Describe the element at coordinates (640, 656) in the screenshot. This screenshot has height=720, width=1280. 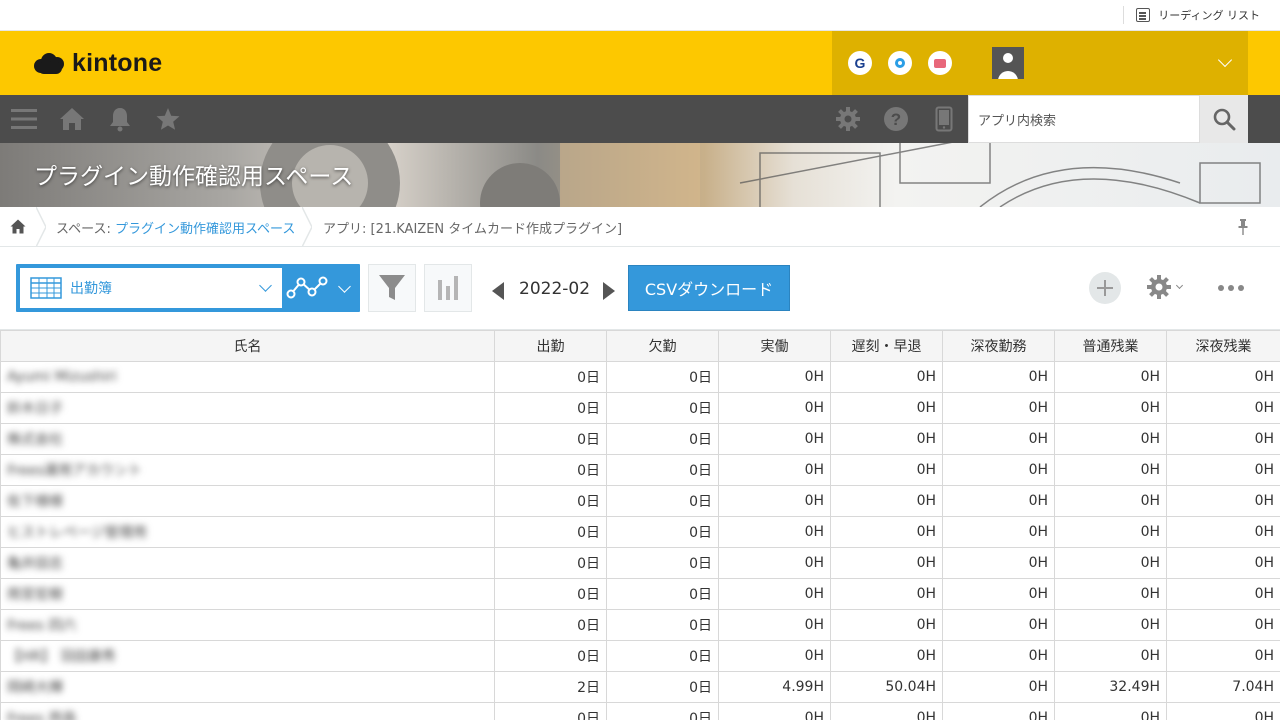
I see `table-row: 【HR】 羽田康秀 0日 0日 0H 0H 0H 0H 0H` at that location.